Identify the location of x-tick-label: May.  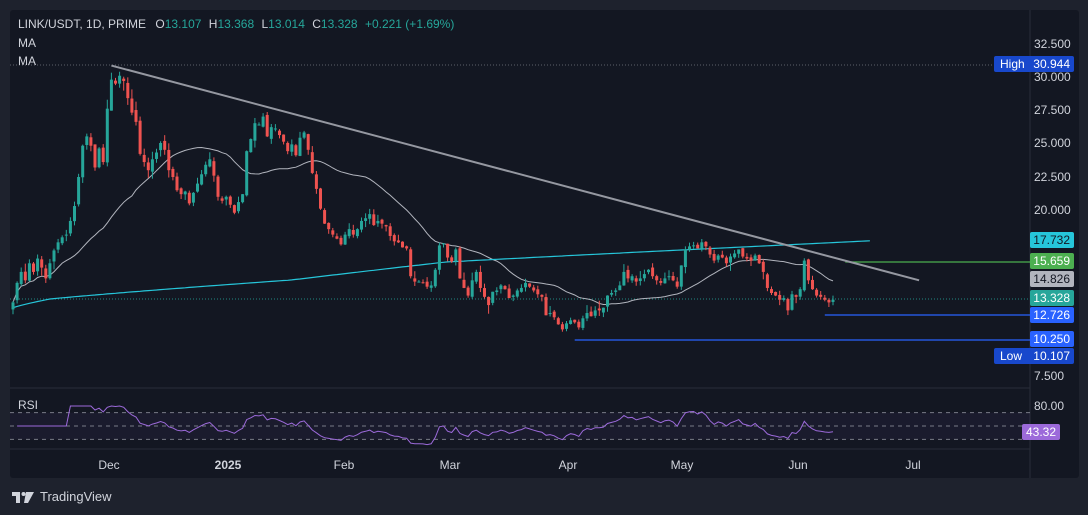
(682, 465).